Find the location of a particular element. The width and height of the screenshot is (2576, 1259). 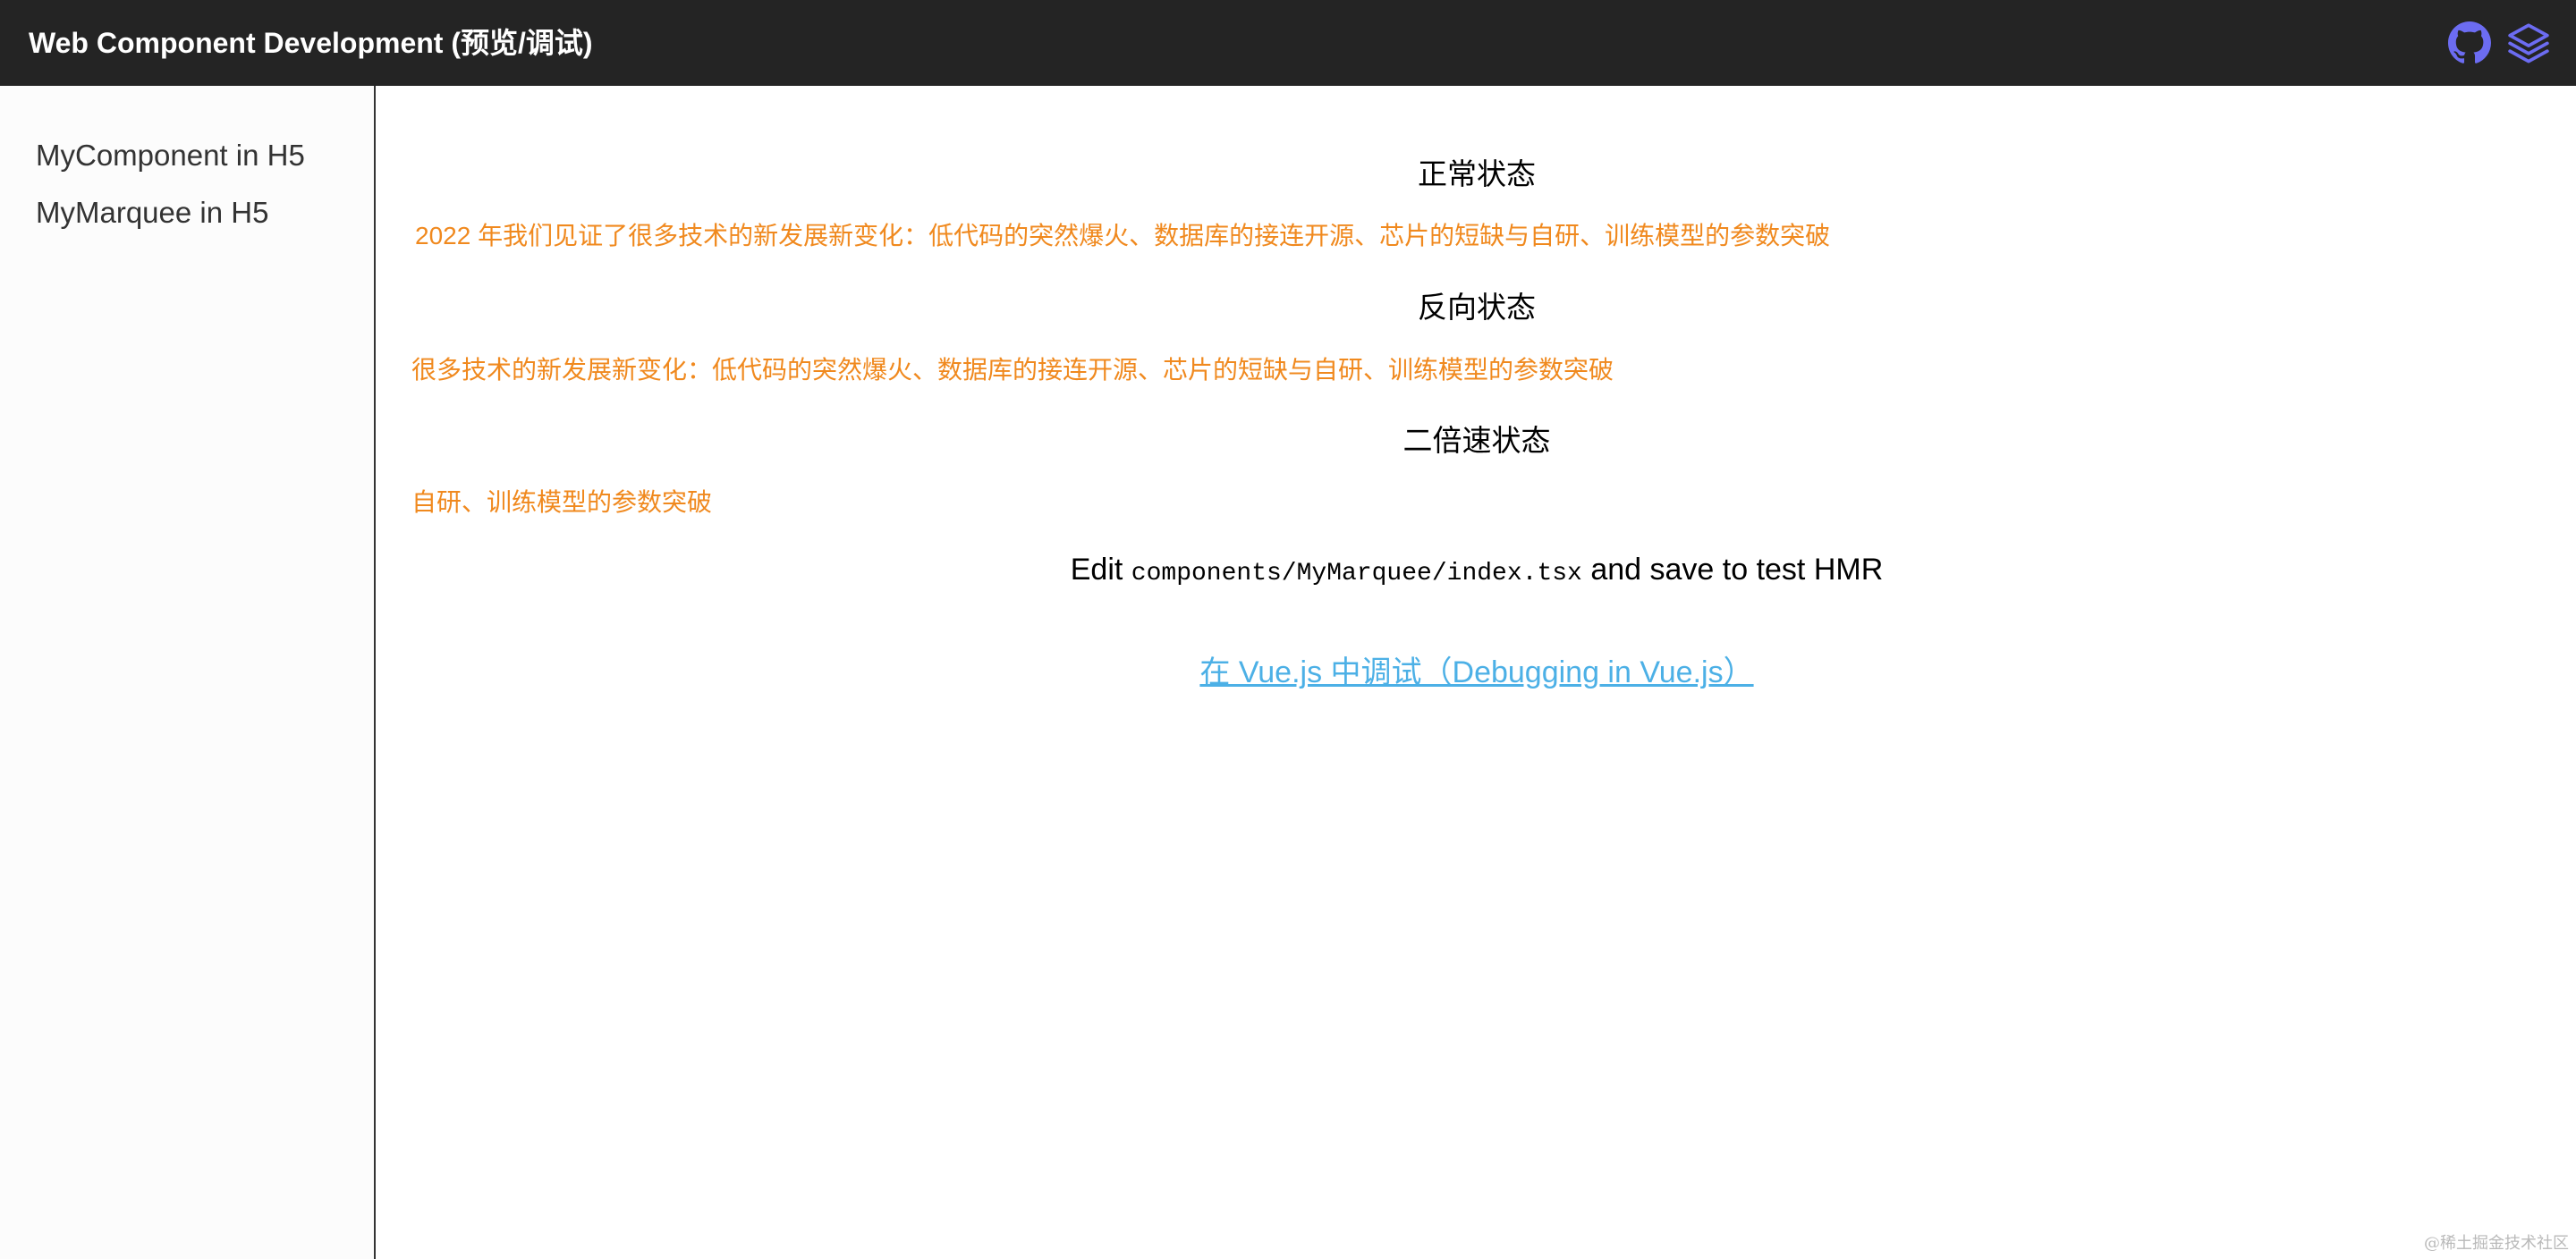

top-bar: Web Component Development (预览/调试) is located at coordinates (1288, 43).